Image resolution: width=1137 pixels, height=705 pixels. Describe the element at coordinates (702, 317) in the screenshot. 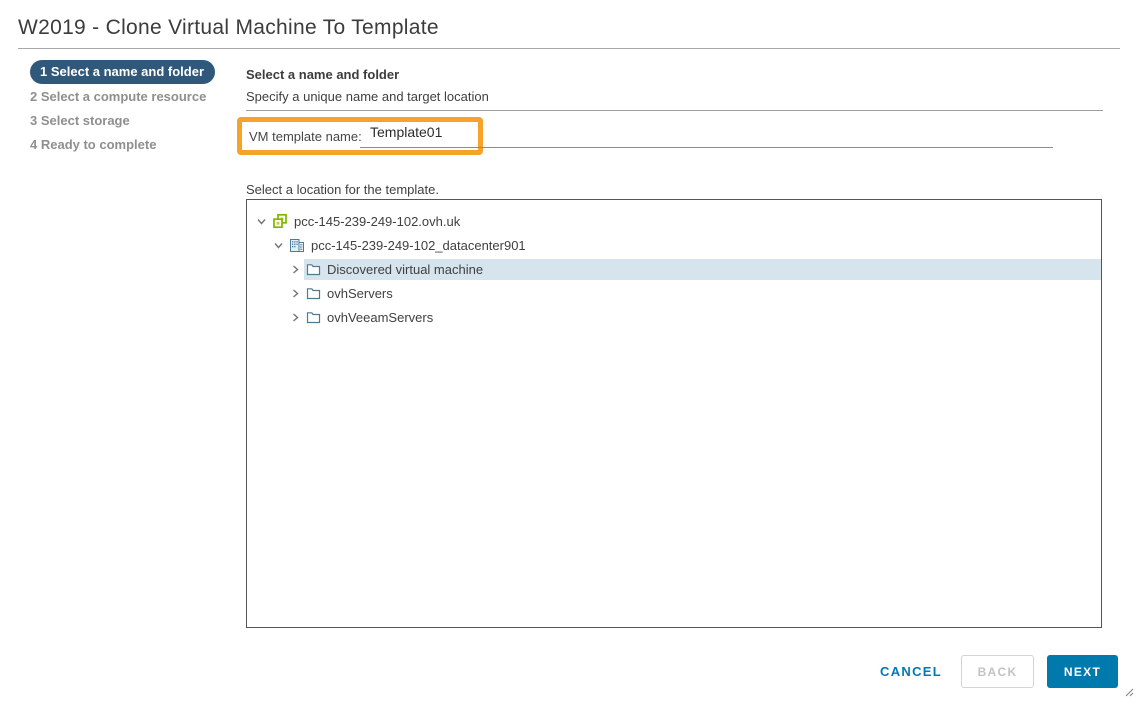

I see `tree-node-ovhveeamservers-folder: ovhVeeamServers` at that location.